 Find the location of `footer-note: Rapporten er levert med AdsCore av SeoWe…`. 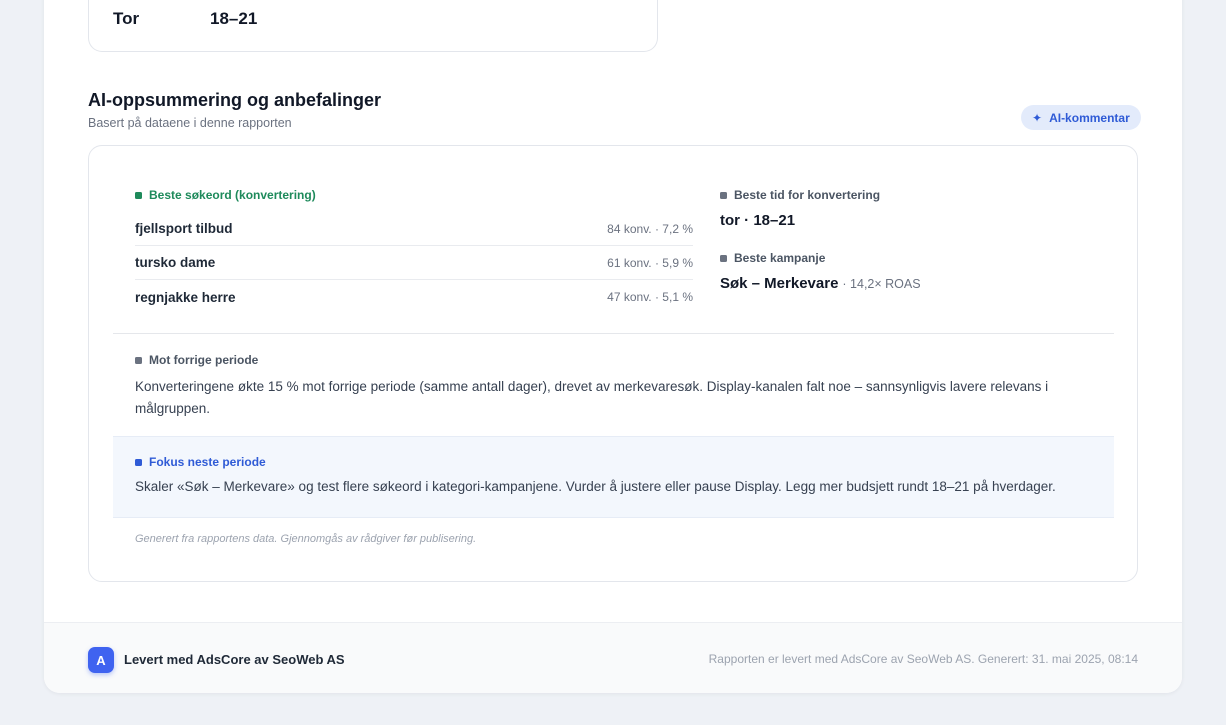

footer-note: Rapporten er levert med AdsCore av SeoWe… is located at coordinates (923, 659).